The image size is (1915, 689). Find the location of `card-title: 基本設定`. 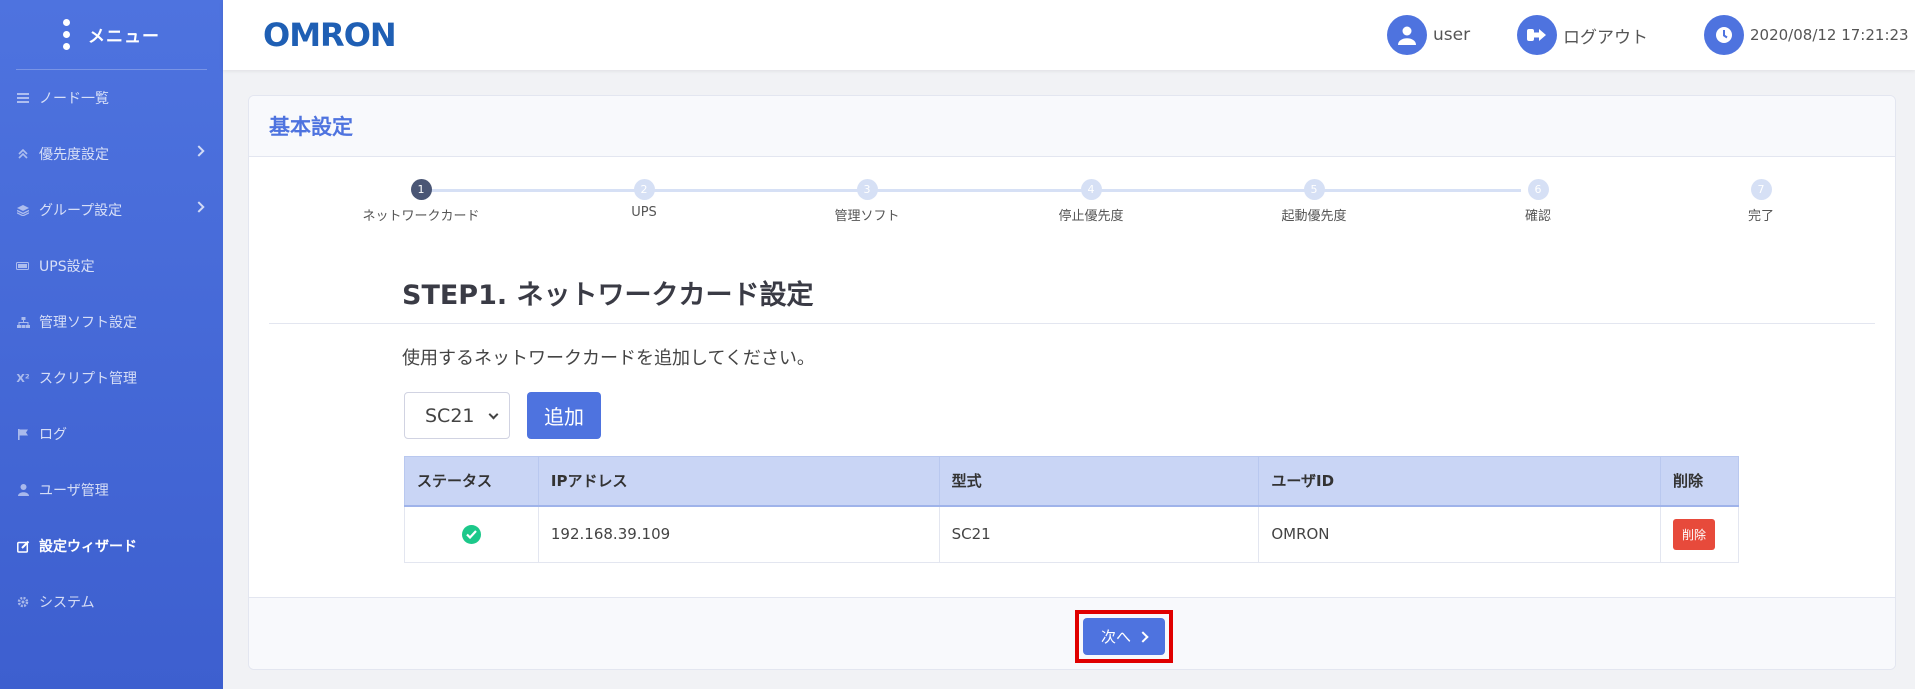

card-title: 基本設定 is located at coordinates (1072, 126).